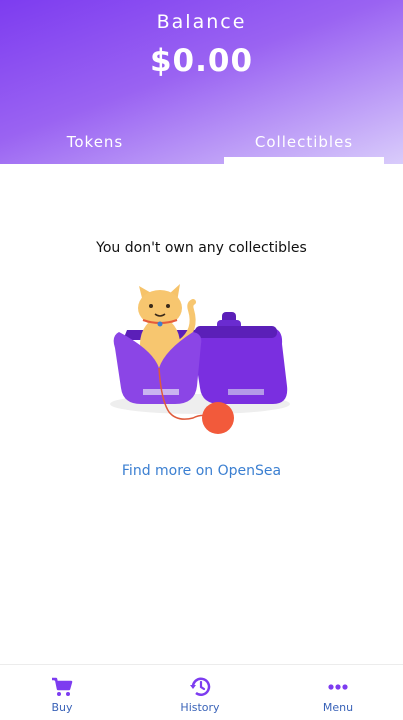 The width and height of the screenshot is (403, 720). I want to click on nav-menu-label: Menu, so click(338, 707).